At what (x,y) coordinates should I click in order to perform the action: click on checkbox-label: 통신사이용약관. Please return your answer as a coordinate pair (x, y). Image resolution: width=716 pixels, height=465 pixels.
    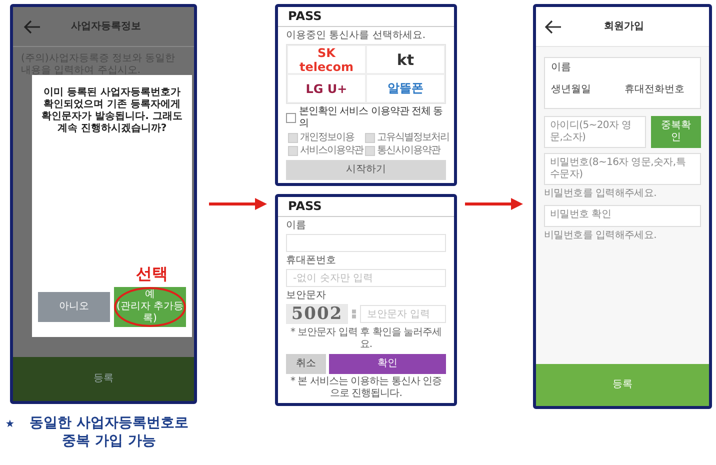
    Looking at the image, I should click on (408, 151).